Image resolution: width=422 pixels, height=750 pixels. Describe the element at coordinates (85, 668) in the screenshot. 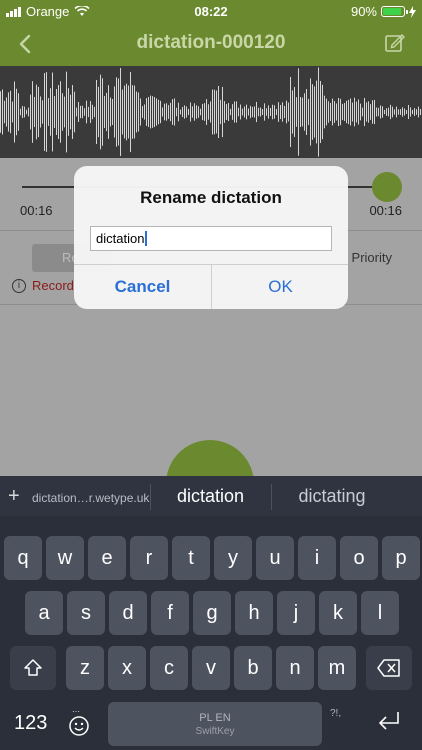

I see `key-z: z` at that location.